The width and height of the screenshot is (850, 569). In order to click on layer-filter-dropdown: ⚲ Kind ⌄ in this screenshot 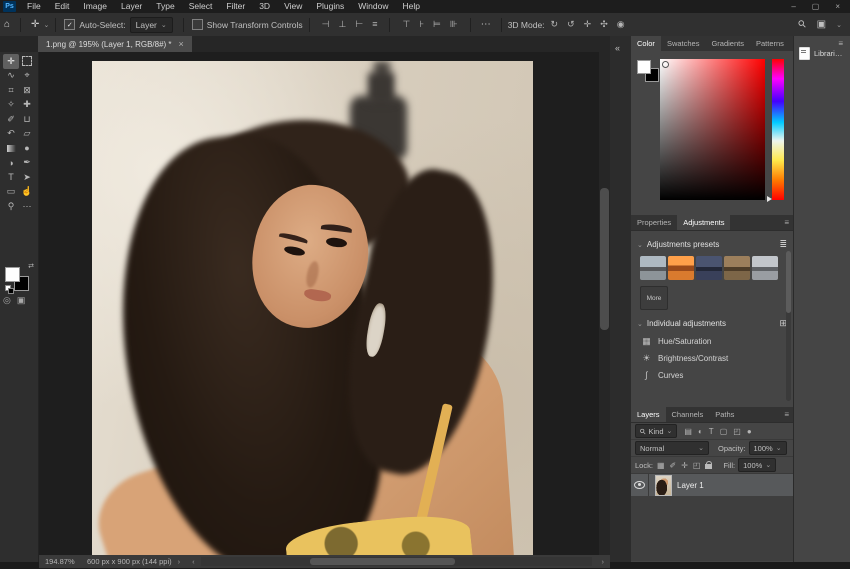, I will do `click(656, 431)`.